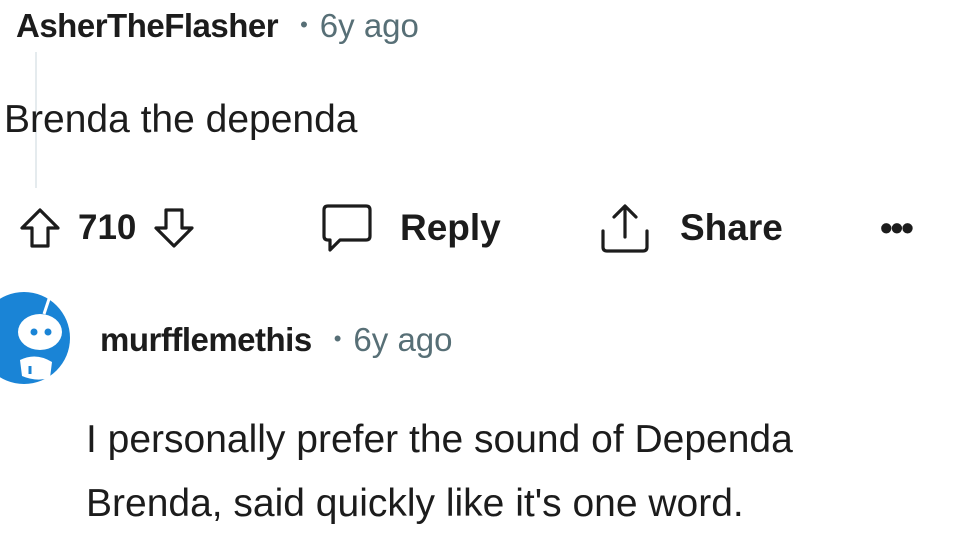  Describe the element at coordinates (415, 503) in the screenshot. I see `reply-comment-line-2: Brenda, said quickly like it's one word.` at that location.